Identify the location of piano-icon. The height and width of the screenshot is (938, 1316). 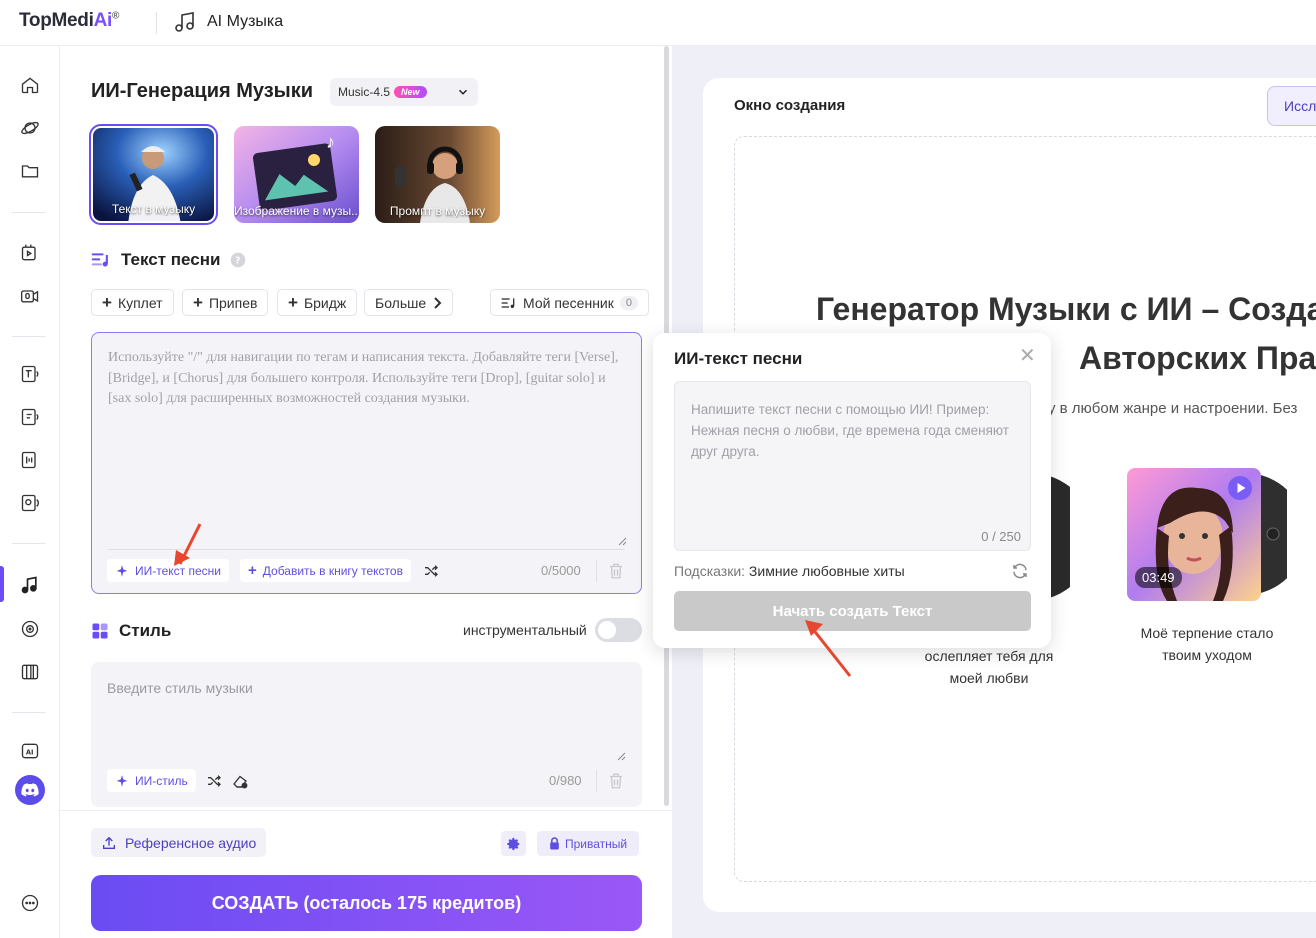
(30, 672).